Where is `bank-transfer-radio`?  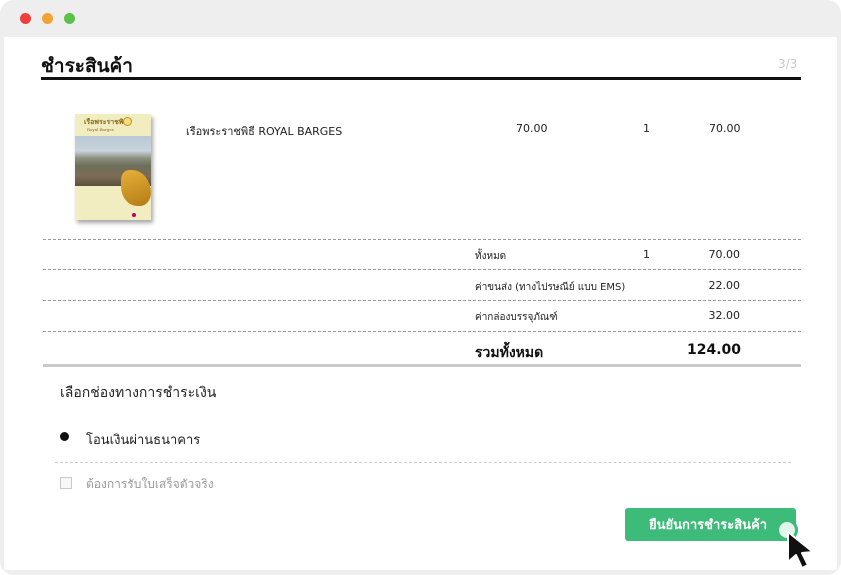
bank-transfer-radio is located at coordinates (64, 436).